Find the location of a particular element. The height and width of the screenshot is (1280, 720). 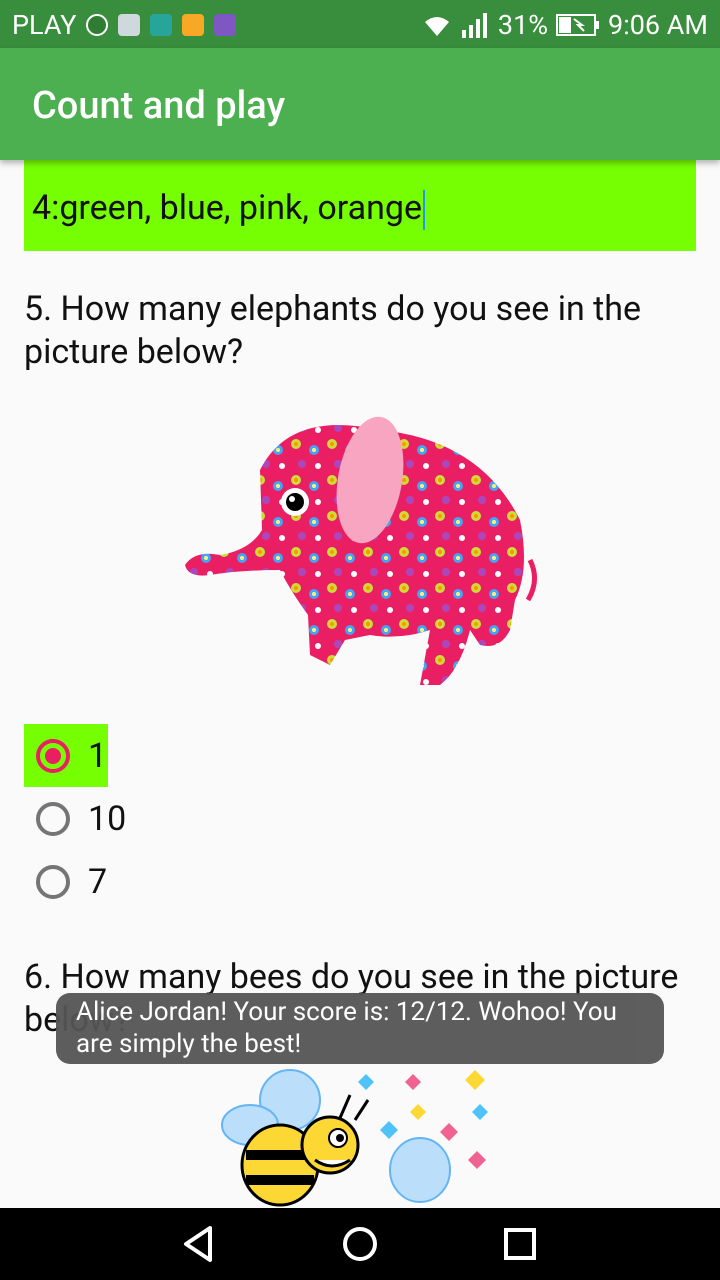

radio-button-selected is located at coordinates (53, 755).